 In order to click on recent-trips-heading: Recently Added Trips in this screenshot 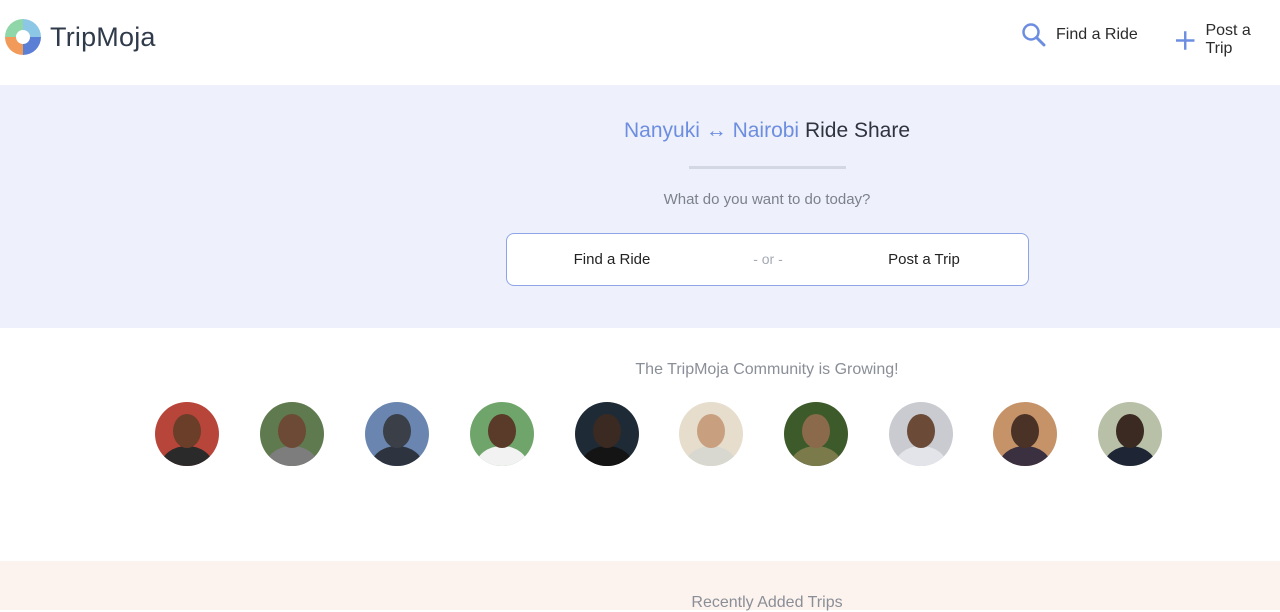, I will do `click(767, 602)`.